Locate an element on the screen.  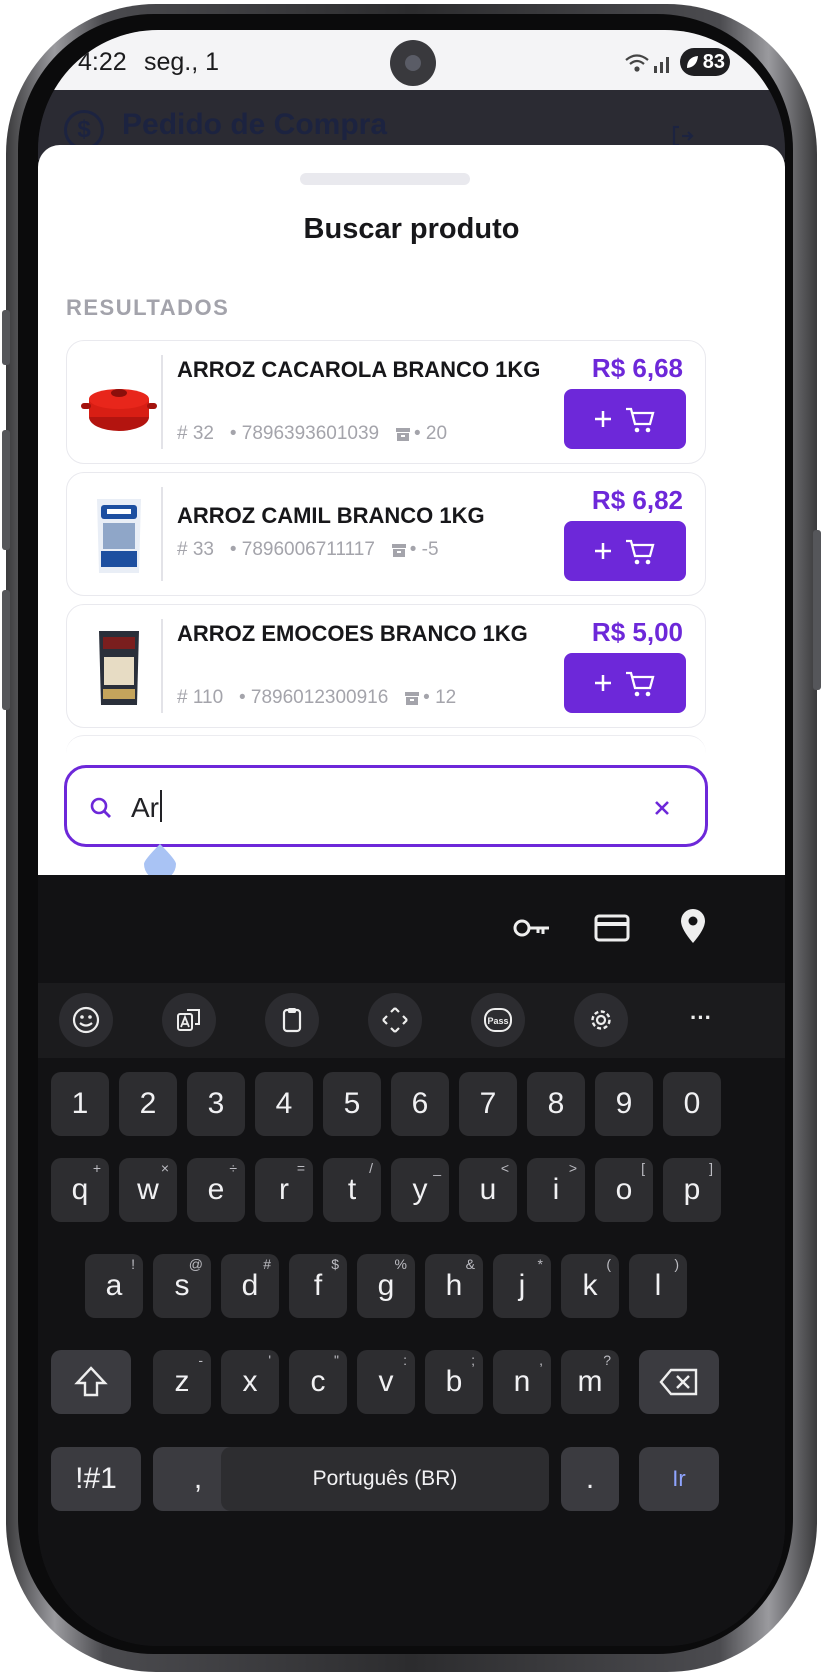
settings-icon is located at coordinates (601, 1020).